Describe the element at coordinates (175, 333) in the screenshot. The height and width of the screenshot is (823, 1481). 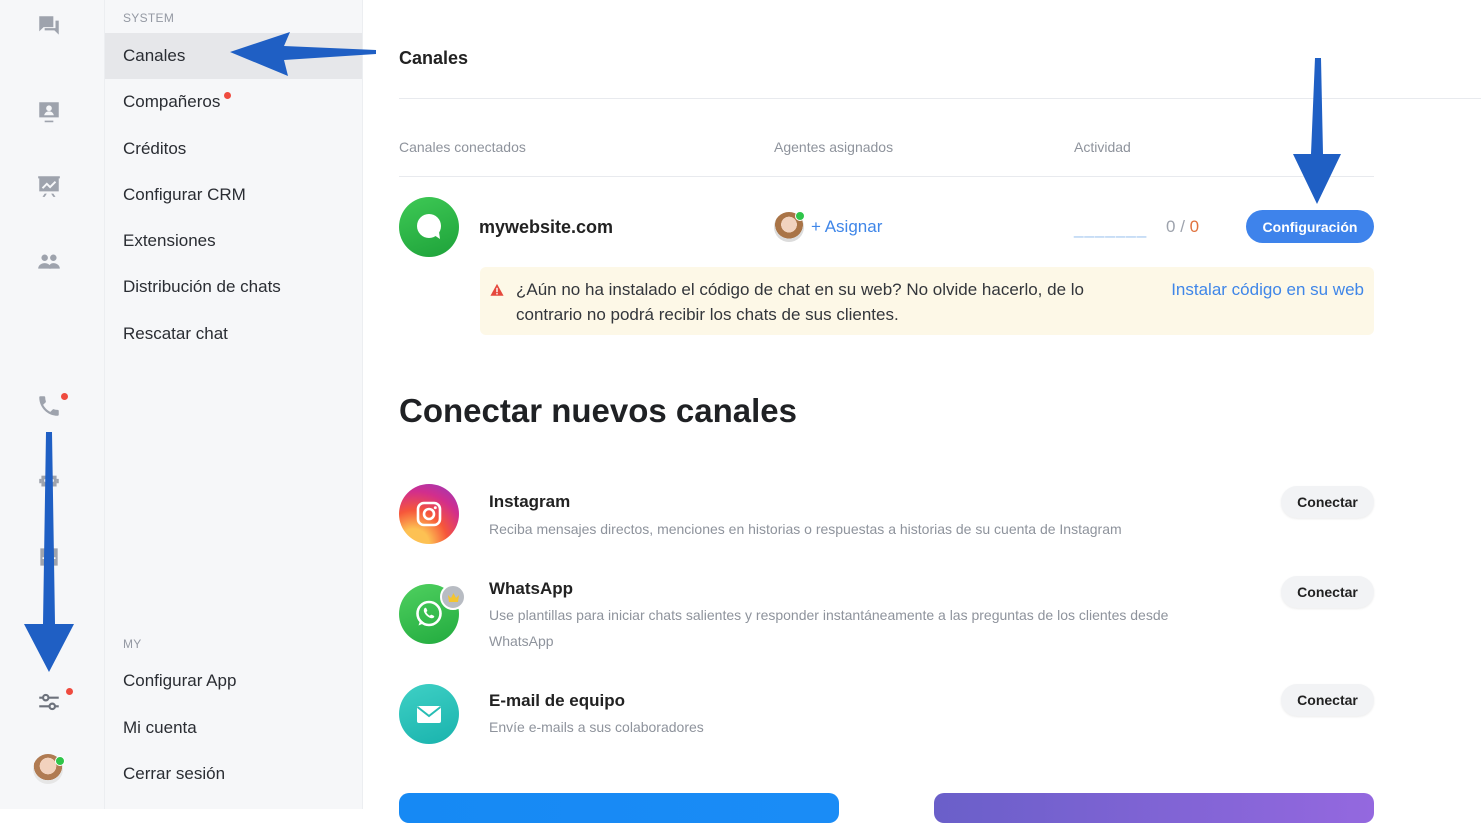
I see `menu-item-label: Rescatar chat` at that location.